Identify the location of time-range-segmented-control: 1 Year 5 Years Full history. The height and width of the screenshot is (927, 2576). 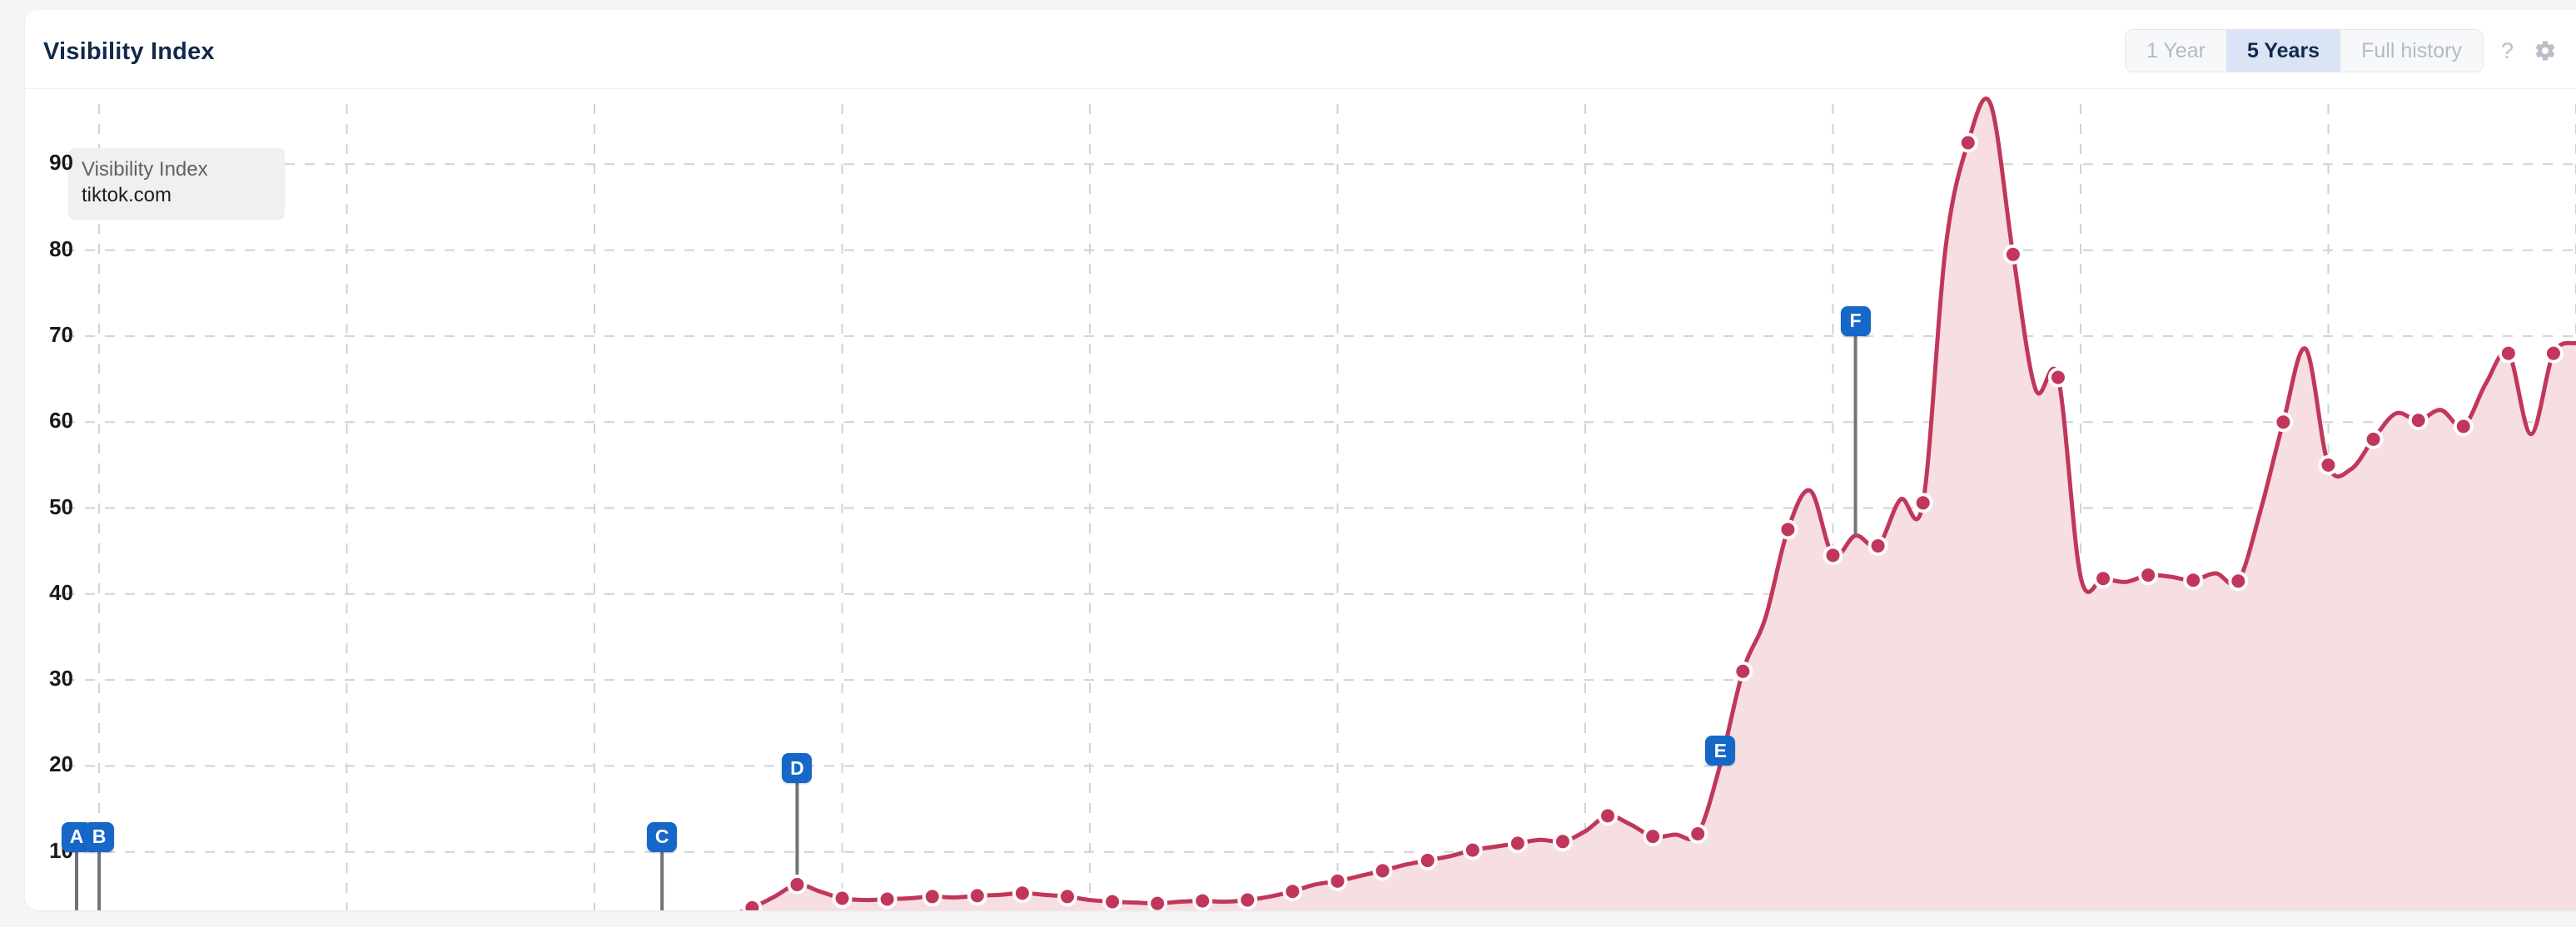
(2304, 51).